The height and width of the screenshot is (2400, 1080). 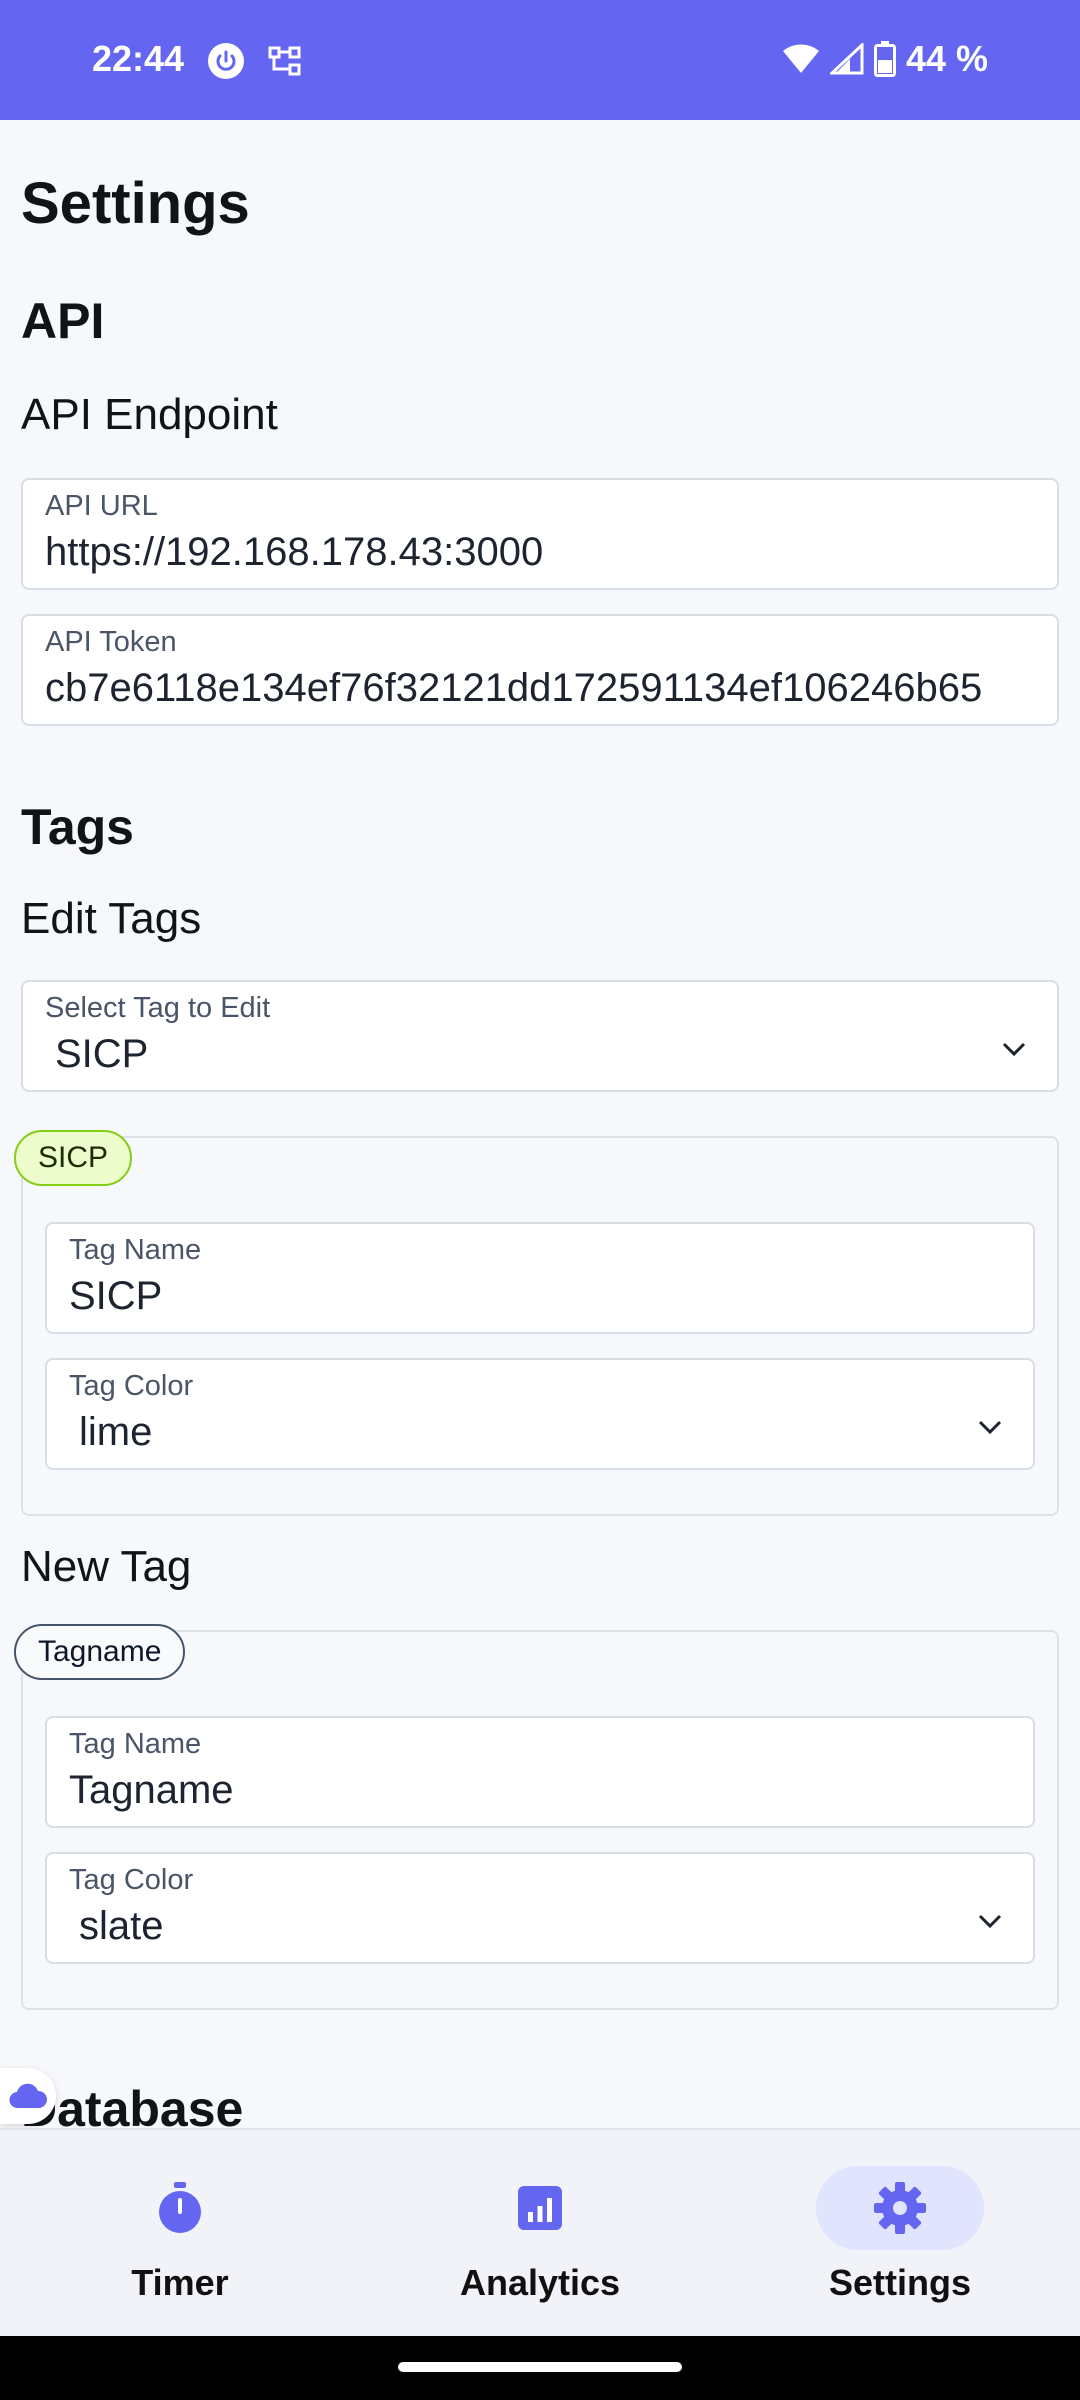 I want to click on nav-analytics-label: Analytics, so click(x=540, y=2282).